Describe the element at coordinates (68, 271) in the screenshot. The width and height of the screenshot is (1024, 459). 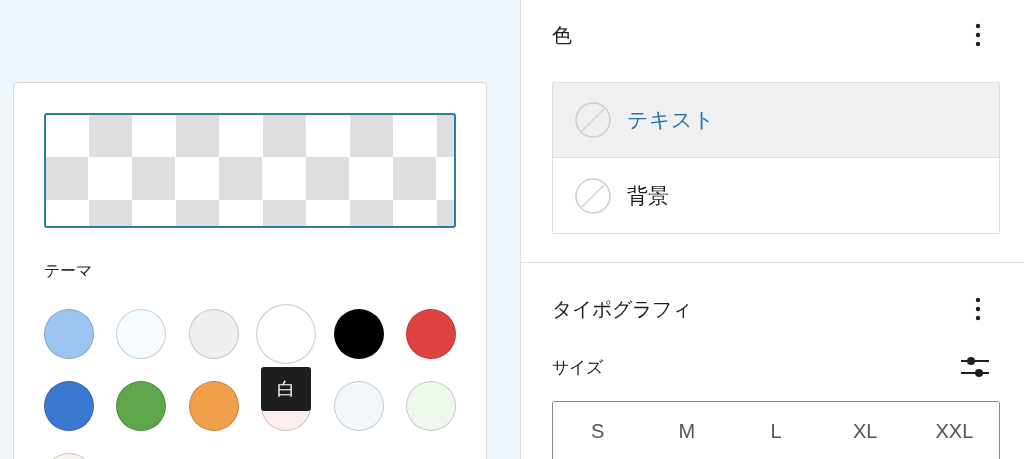
I see `section-label: テーマ` at that location.